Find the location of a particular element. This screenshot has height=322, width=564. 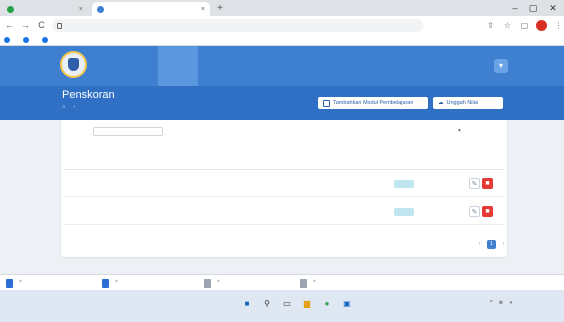

browser-tab: × is located at coordinates (45, 9).